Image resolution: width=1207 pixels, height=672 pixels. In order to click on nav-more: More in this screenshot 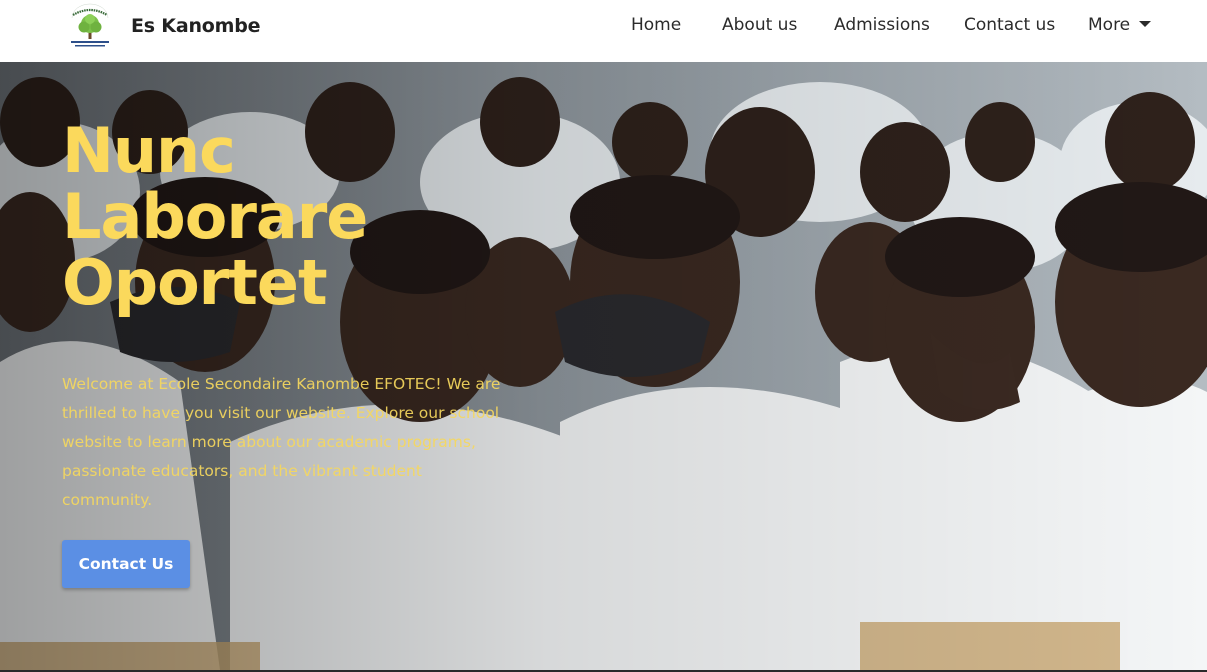, I will do `click(1120, 25)`.